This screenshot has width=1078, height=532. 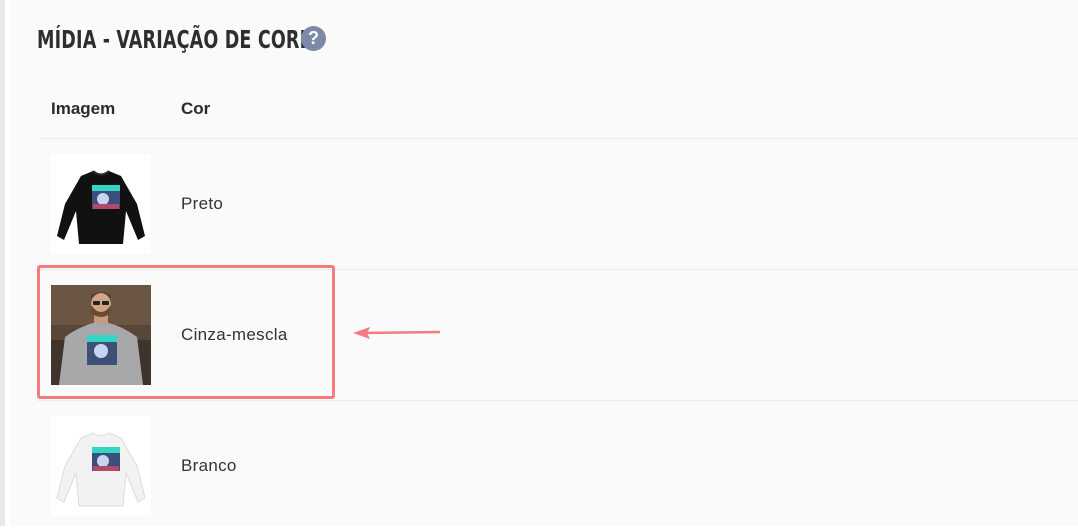 I want to click on question-circle-icon: ?, so click(x=313, y=38).